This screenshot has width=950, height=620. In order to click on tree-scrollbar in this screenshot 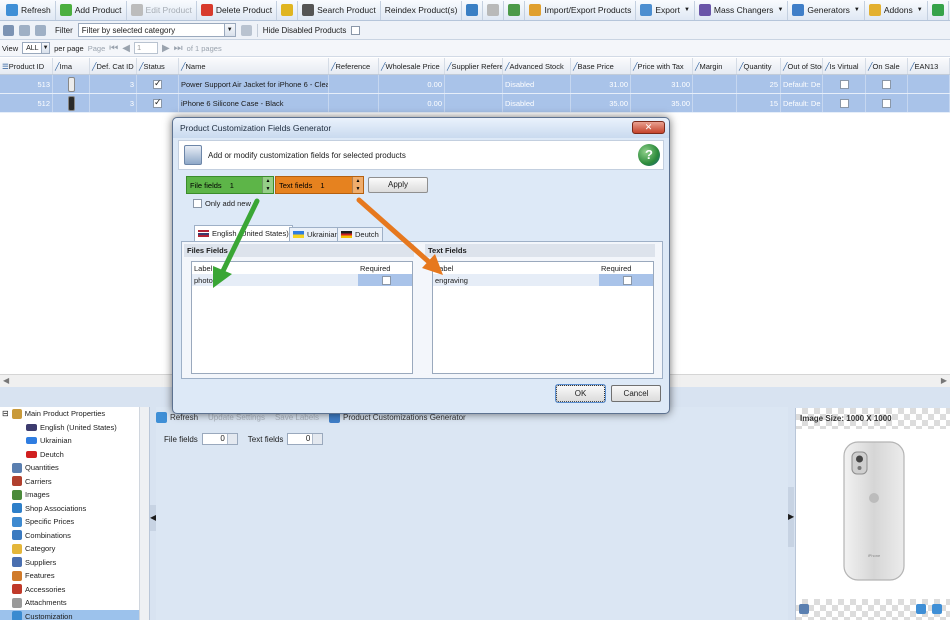, I will do `click(144, 513)`.